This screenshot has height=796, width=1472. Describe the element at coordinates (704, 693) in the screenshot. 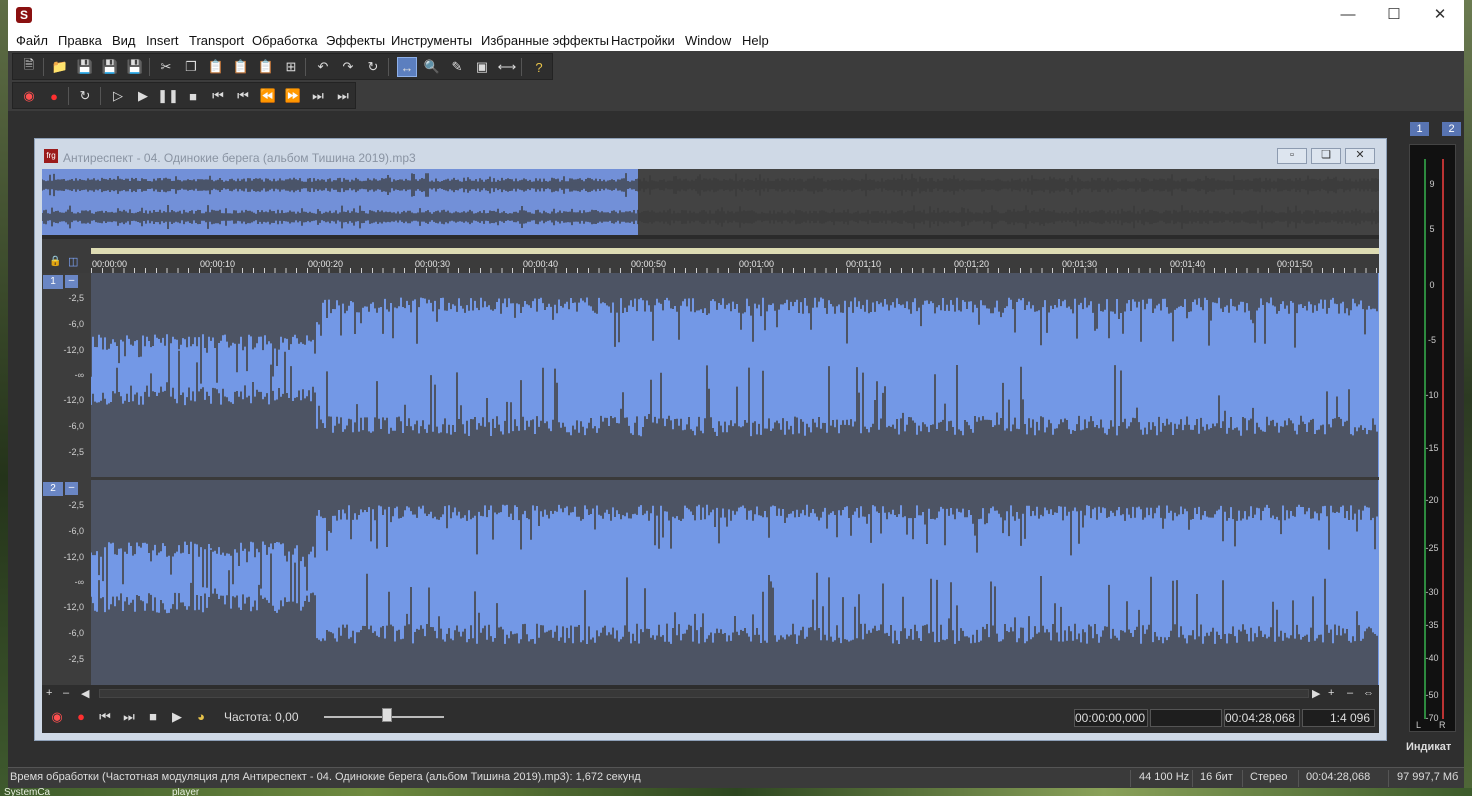

I see `scrollbar-track` at that location.